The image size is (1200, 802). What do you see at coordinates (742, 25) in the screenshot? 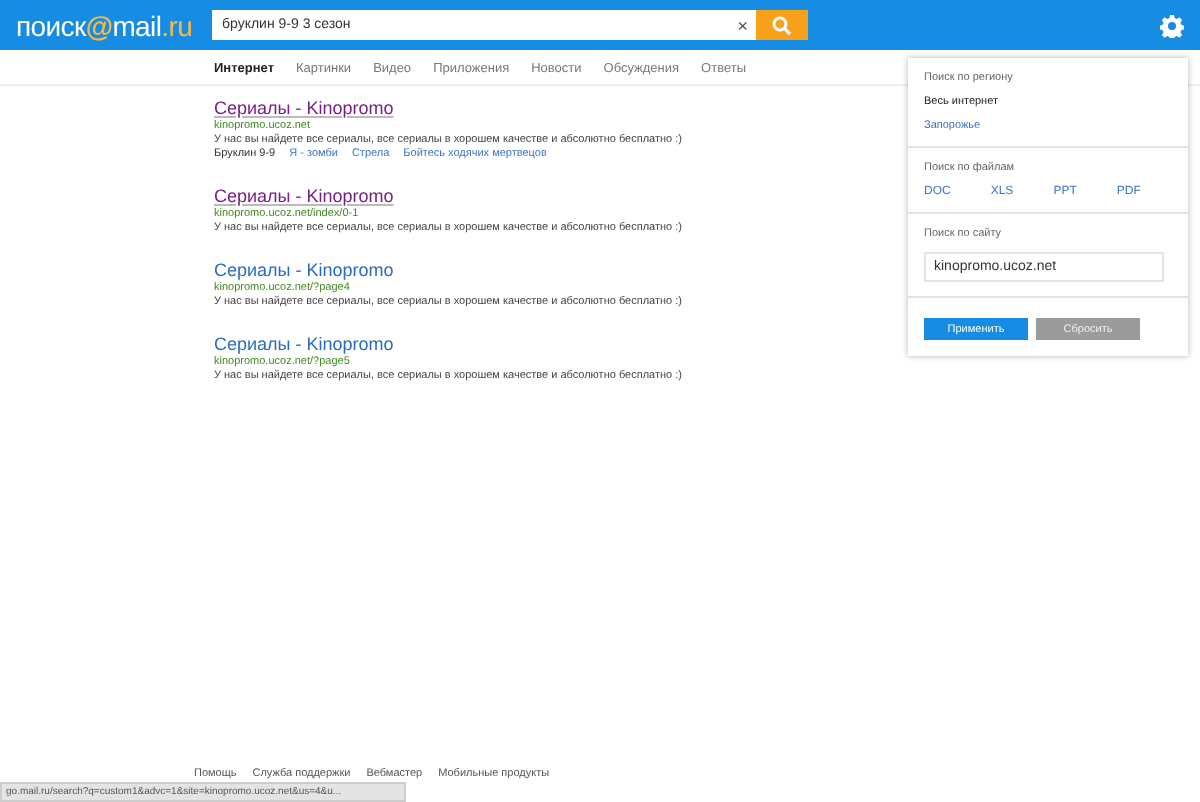
I see `clear-button: ×` at bounding box center [742, 25].